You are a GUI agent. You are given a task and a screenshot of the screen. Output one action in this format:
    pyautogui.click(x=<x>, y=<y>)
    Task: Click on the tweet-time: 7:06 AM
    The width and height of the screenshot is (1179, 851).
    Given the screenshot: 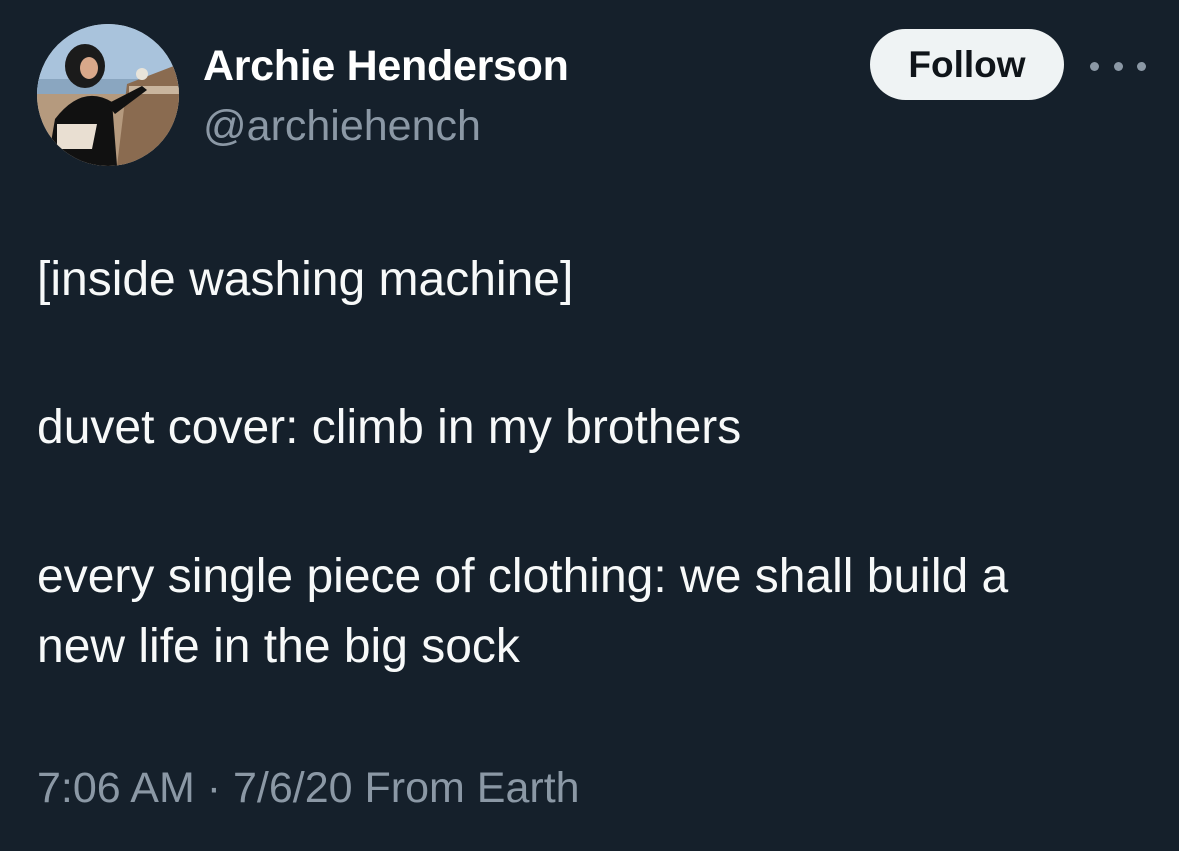 What is the action you would take?
    pyautogui.click(x=116, y=788)
    